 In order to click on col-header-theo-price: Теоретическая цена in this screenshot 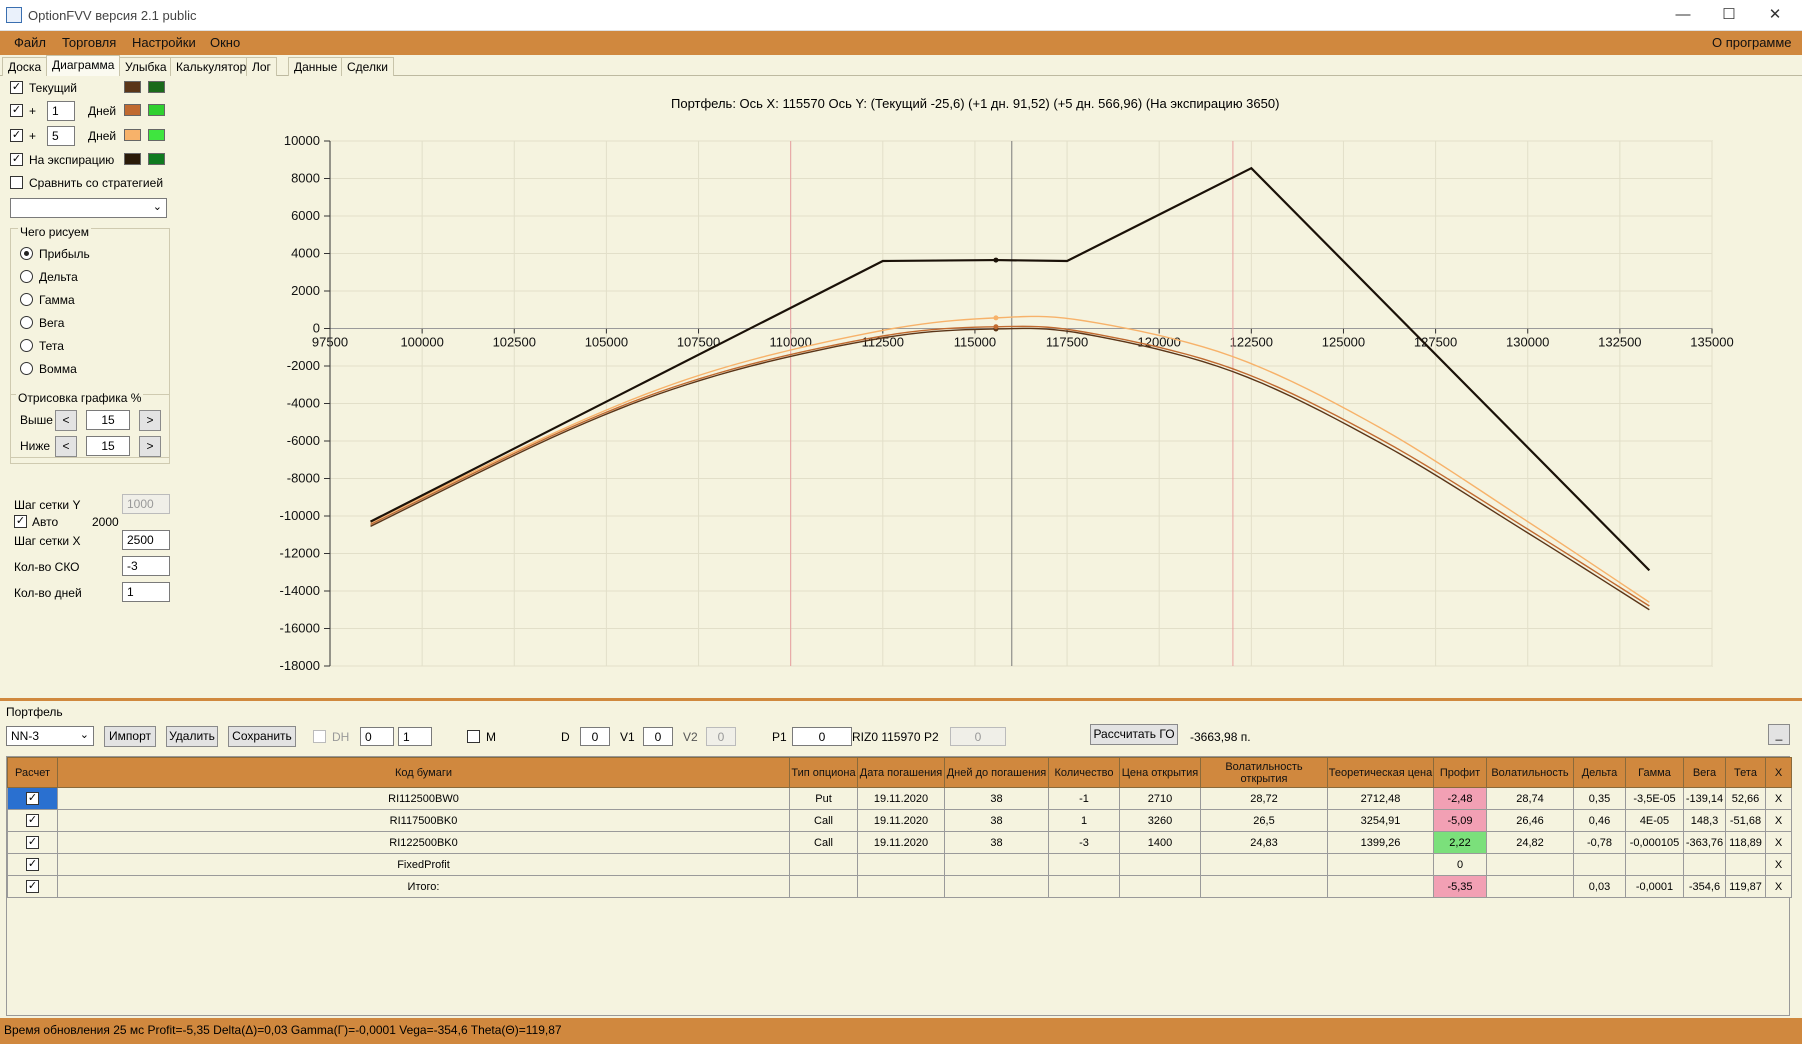, I will do `click(1380, 772)`.